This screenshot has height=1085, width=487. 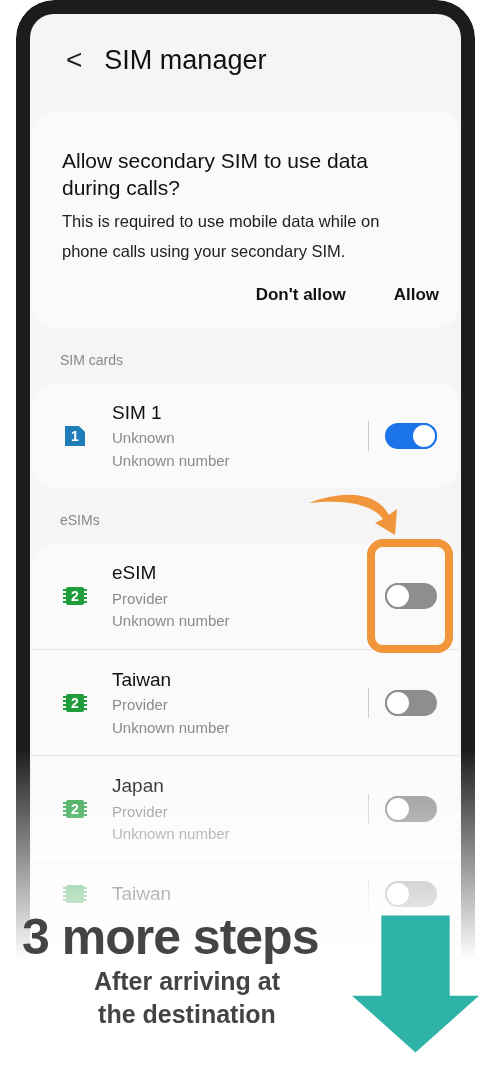 I want to click on provider-label: Unknown, so click(x=144, y=438).